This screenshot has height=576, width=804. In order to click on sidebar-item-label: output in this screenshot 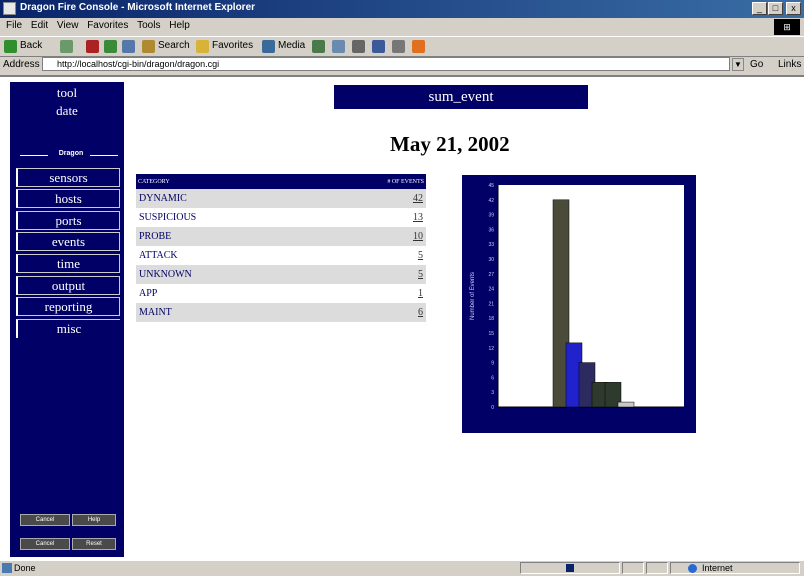, I will do `click(68, 285)`.